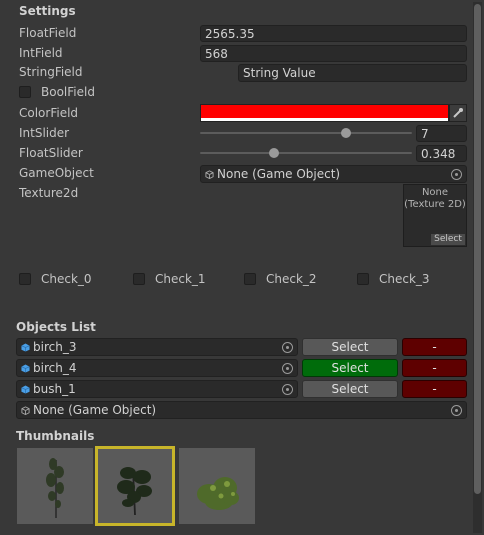 This screenshot has width=484, height=535. Describe the element at coordinates (55, 436) in the screenshot. I see `thumbnails-header: Thumbnails` at that location.